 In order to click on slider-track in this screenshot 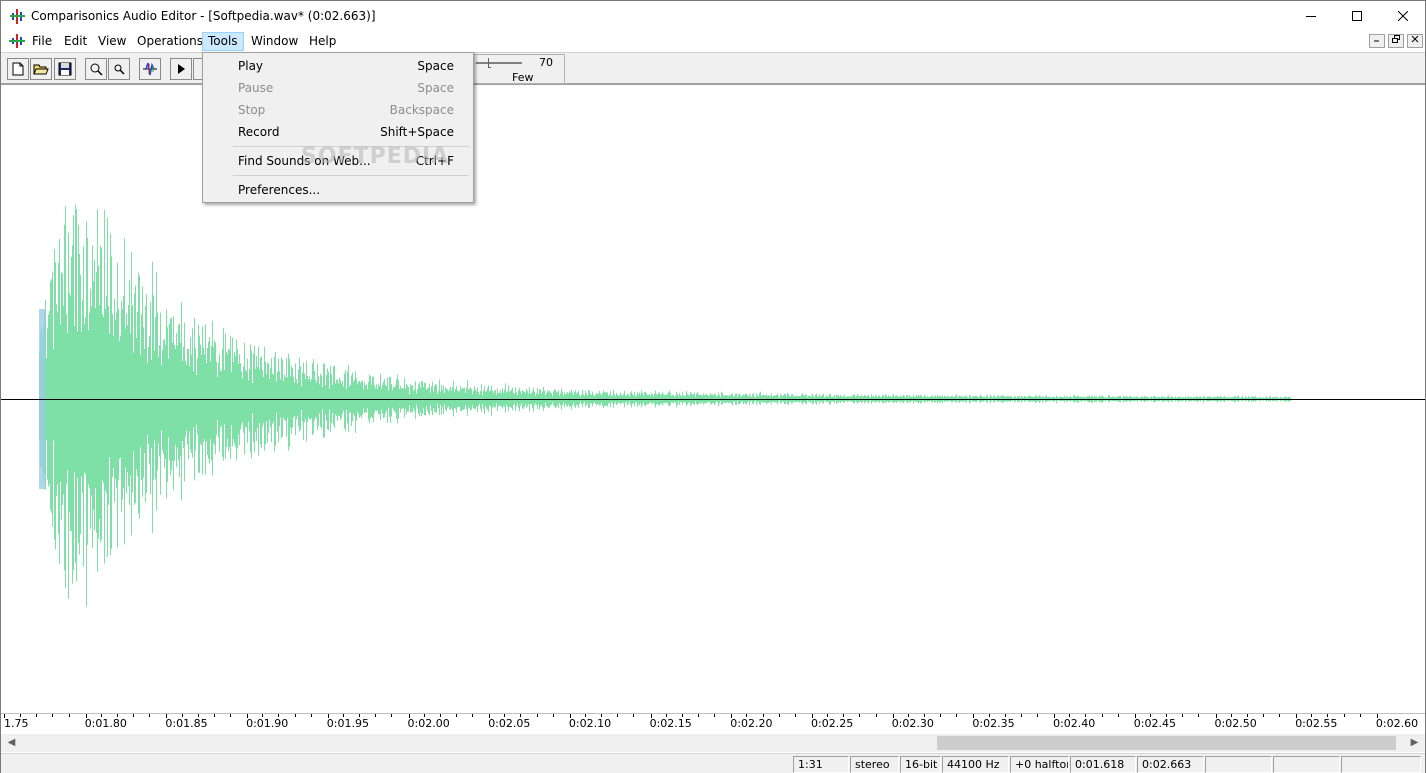, I will do `click(499, 63)`.